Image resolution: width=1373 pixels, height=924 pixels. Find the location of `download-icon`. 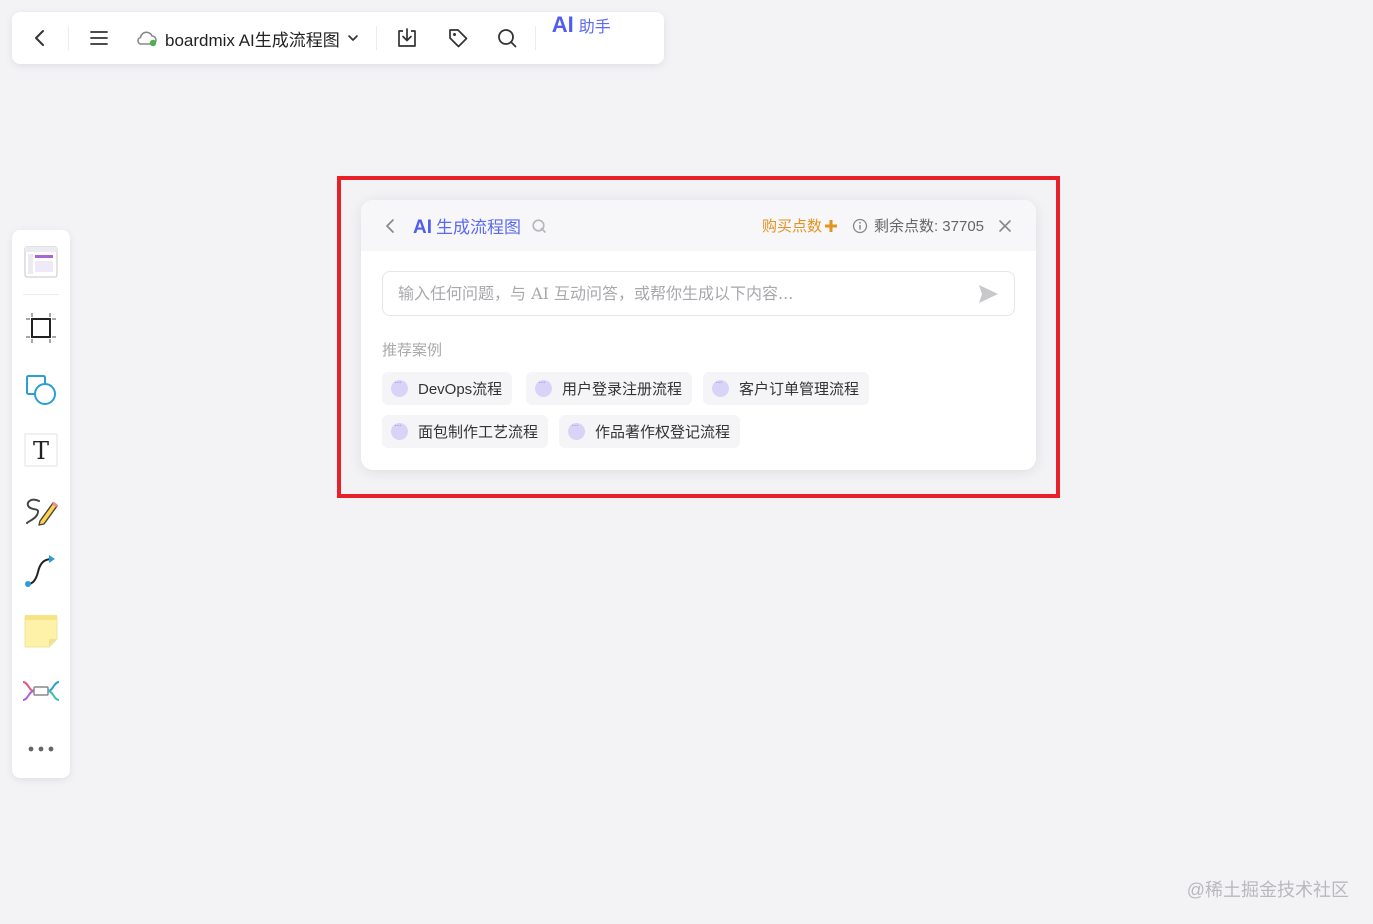

download-icon is located at coordinates (406, 37).